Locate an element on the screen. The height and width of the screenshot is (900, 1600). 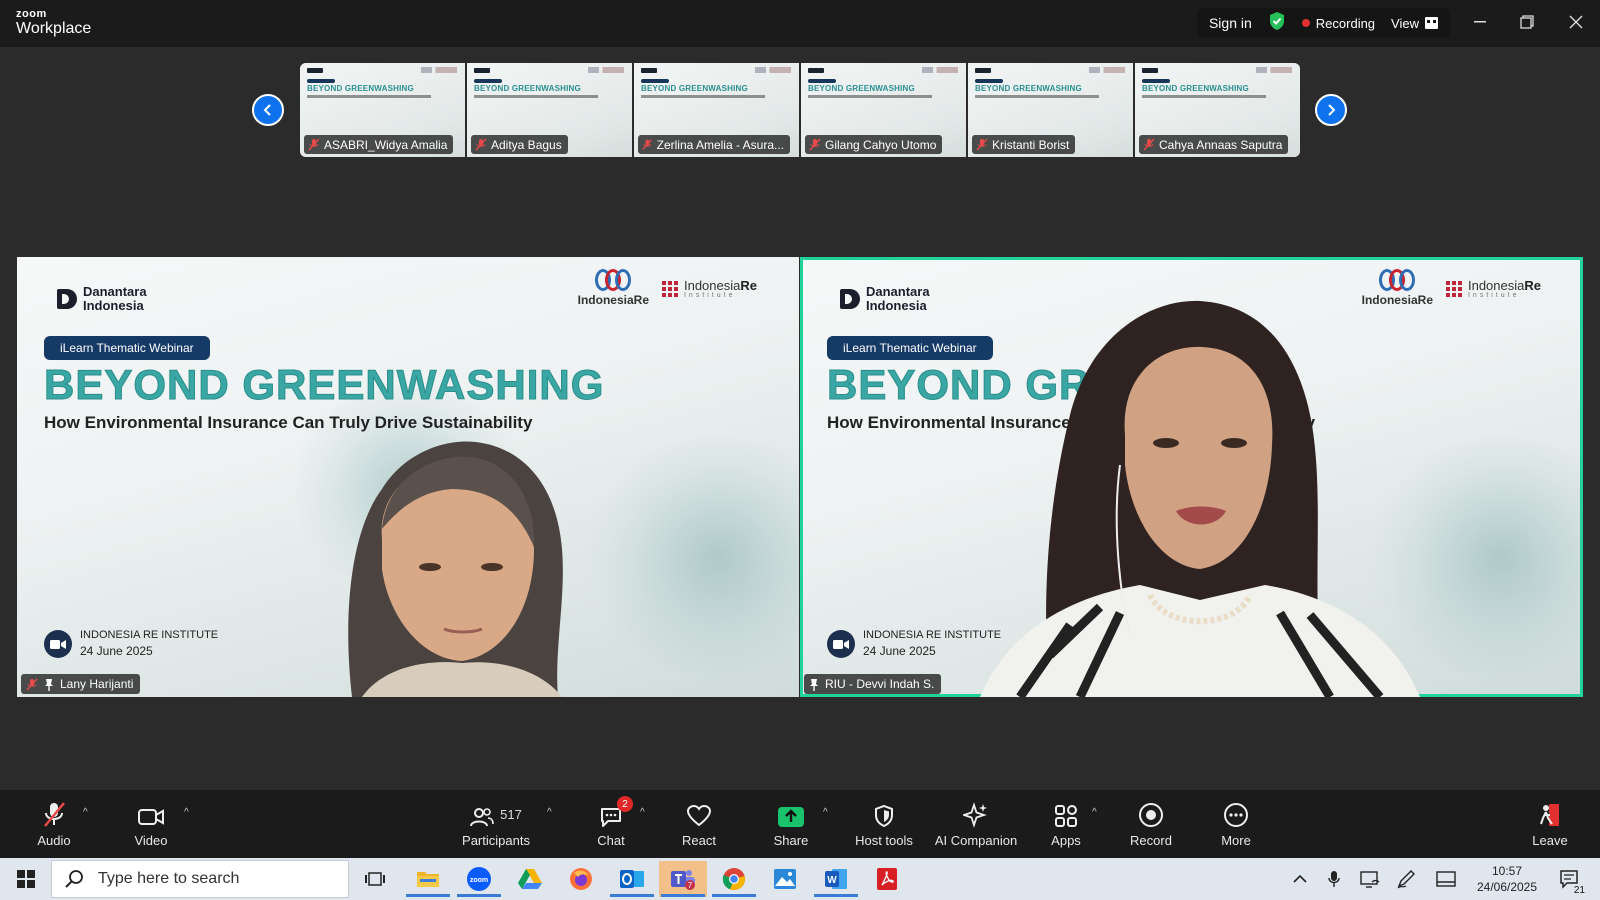
participant-name: RIU - Devvi Indah S. is located at coordinates (880, 684).